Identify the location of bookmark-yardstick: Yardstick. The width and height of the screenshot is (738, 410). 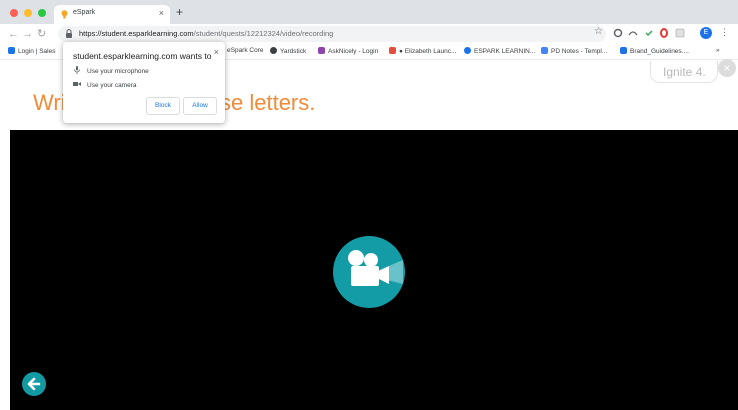
(288, 51).